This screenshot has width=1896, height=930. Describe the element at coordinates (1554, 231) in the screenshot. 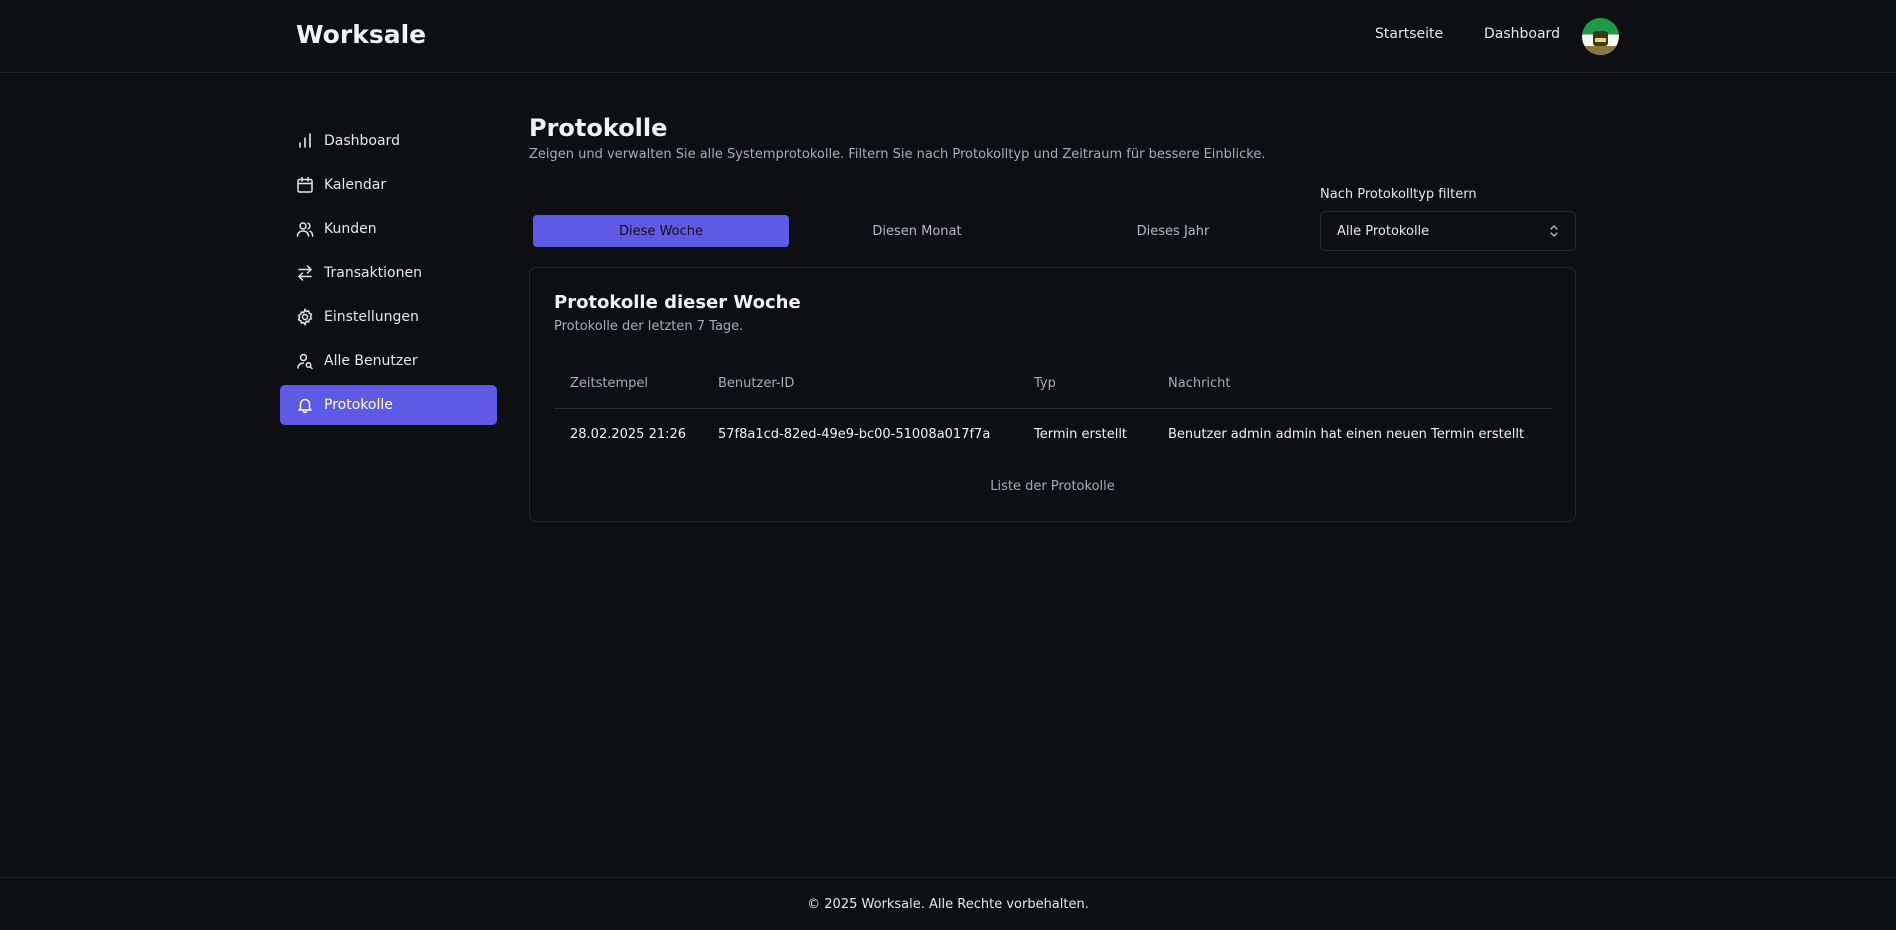

I see `chevron-up-down-icon` at that location.